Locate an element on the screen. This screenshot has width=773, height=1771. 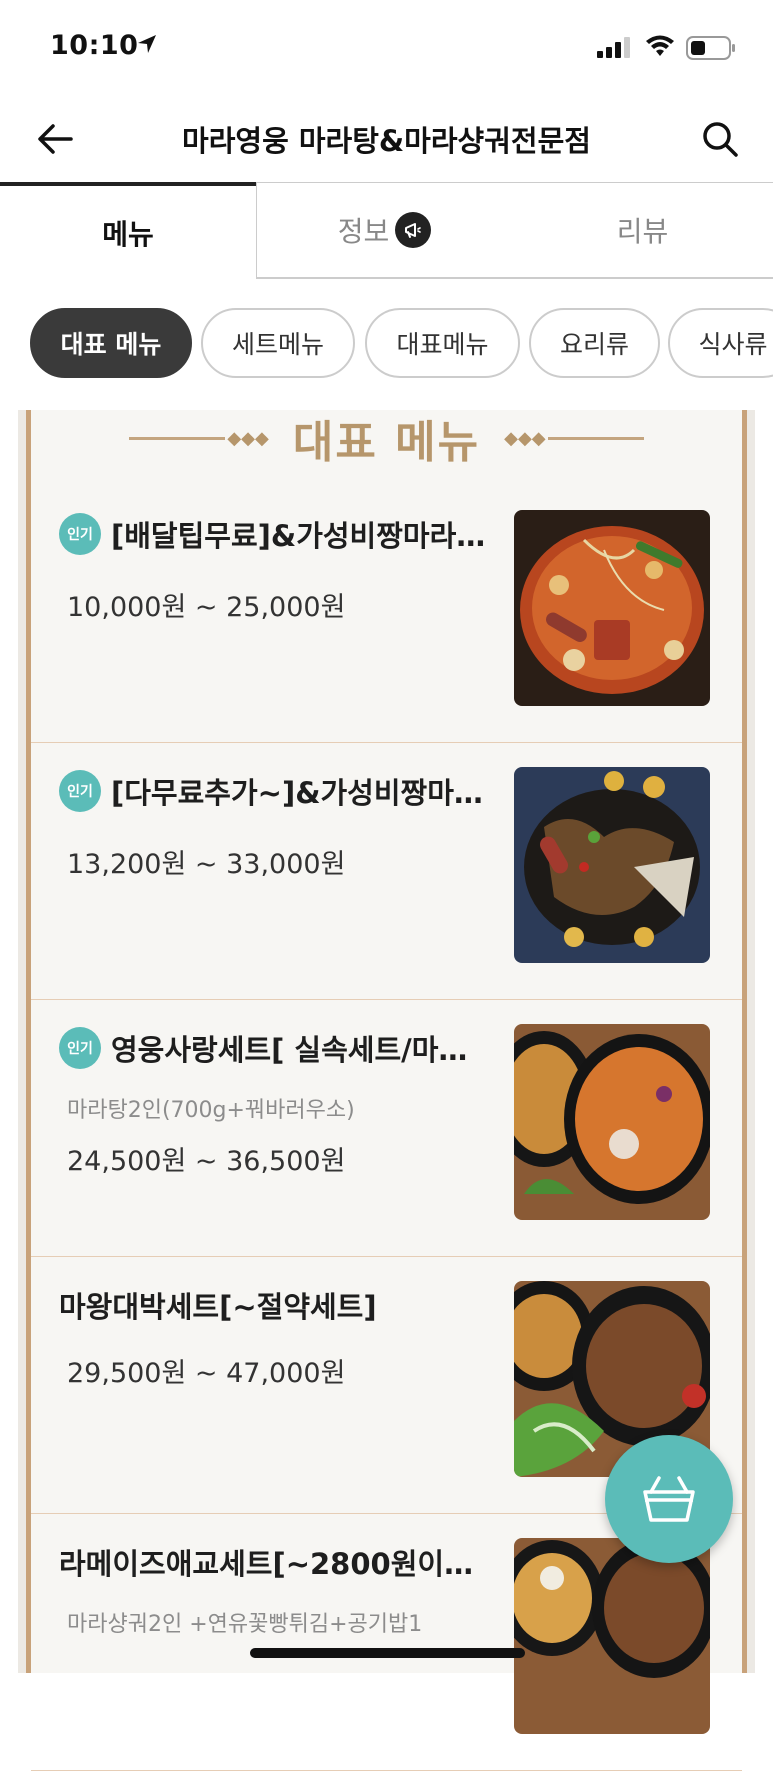
menu-item-price: 13,200원 ~ 33,000원 is located at coordinates (206, 864).